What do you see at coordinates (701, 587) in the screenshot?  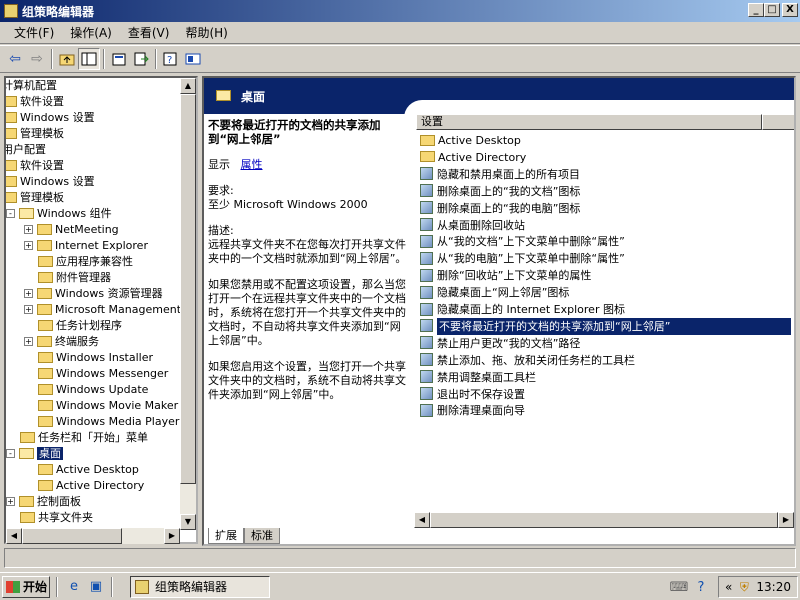 I see `help-tray-icon: ?` at bounding box center [701, 587].